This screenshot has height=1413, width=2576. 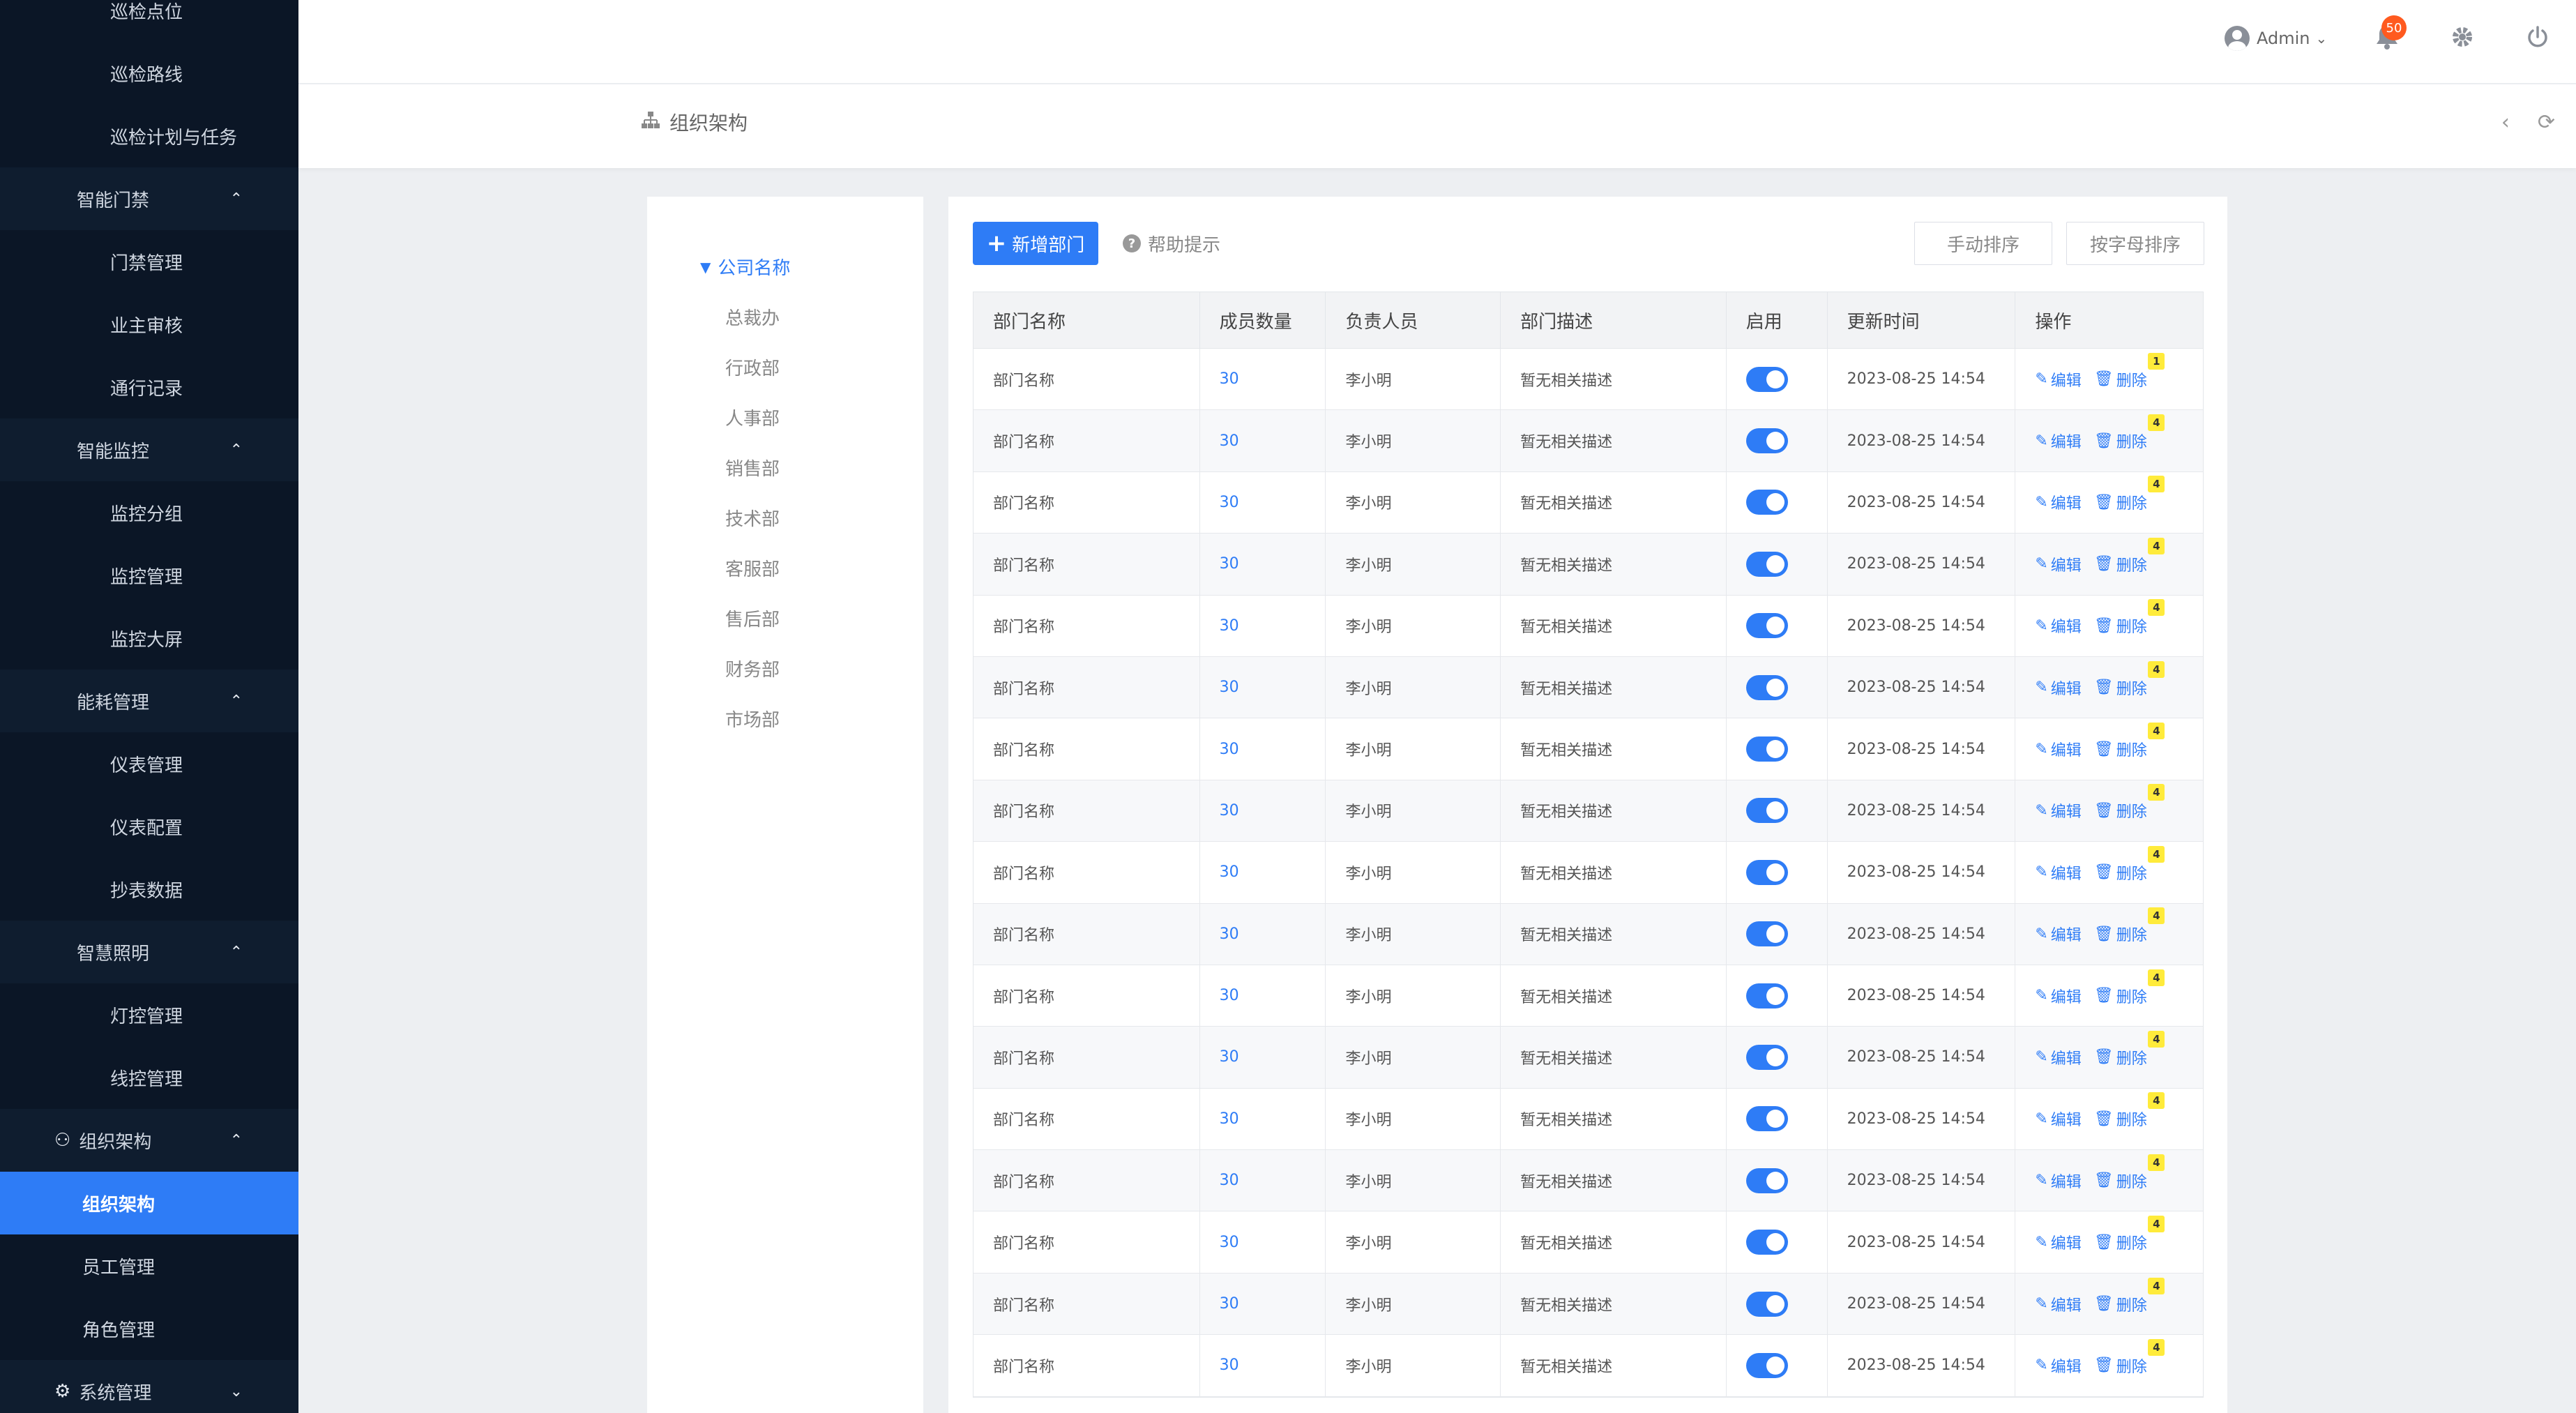 I want to click on column-header: 部门描述, so click(x=1614, y=320).